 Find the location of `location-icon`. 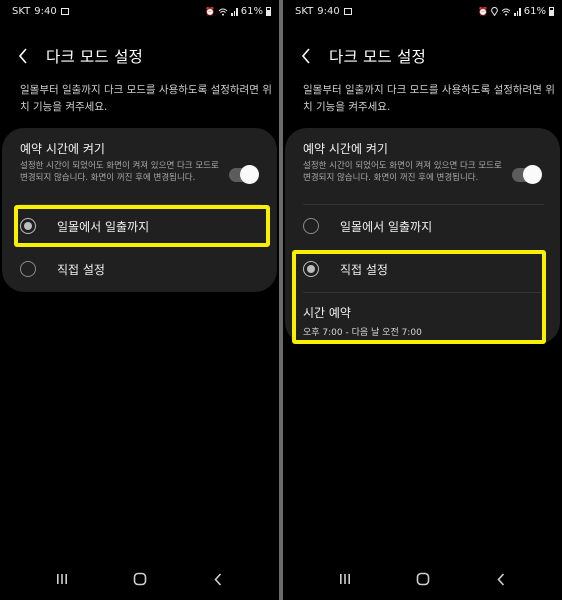

location-icon is located at coordinates (495, 11).